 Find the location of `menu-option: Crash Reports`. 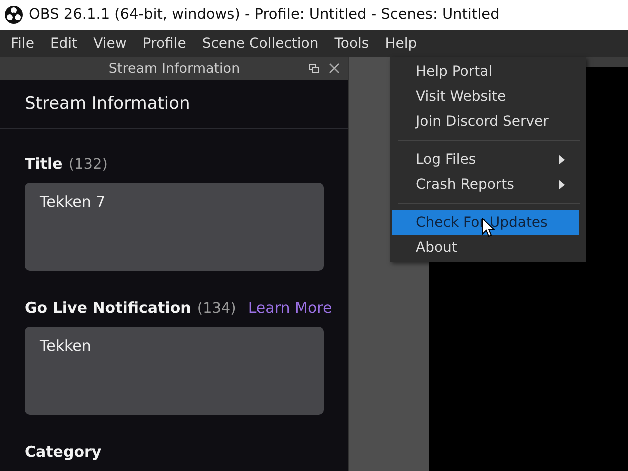

menu-option: Crash Reports is located at coordinates (485, 184).